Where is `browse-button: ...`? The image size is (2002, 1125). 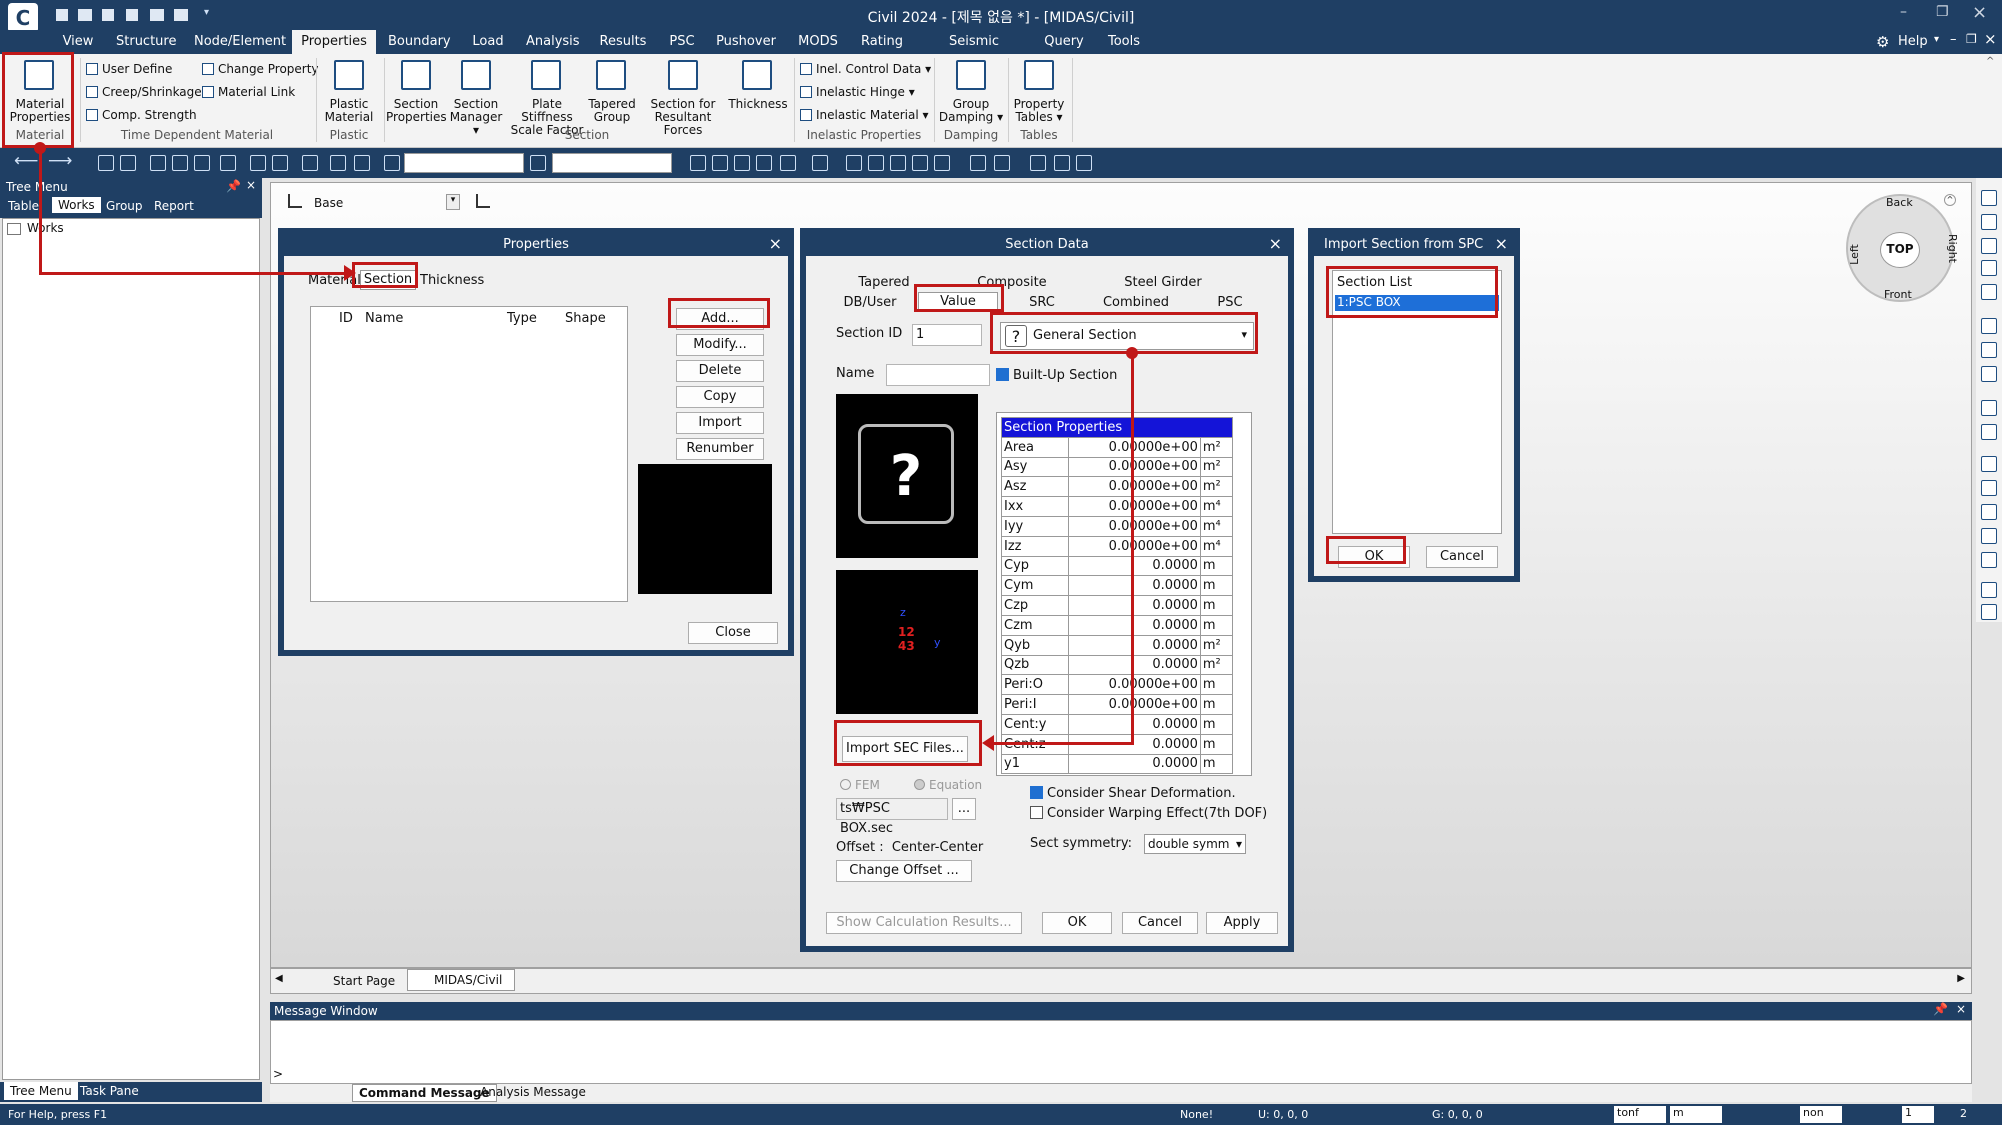
browse-button: ... is located at coordinates (964, 809).